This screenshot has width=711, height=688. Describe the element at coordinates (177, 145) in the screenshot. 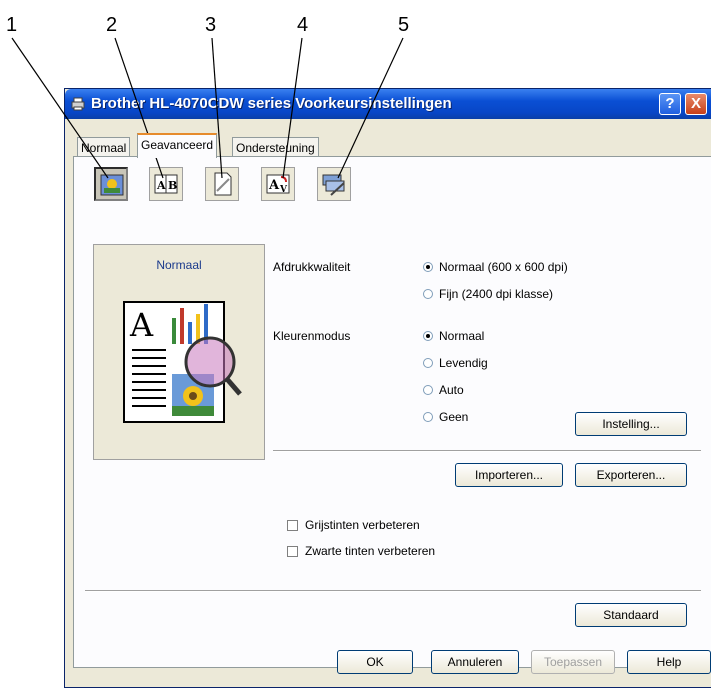

I see `tab-geavanceerd: Geavanceerd` at that location.